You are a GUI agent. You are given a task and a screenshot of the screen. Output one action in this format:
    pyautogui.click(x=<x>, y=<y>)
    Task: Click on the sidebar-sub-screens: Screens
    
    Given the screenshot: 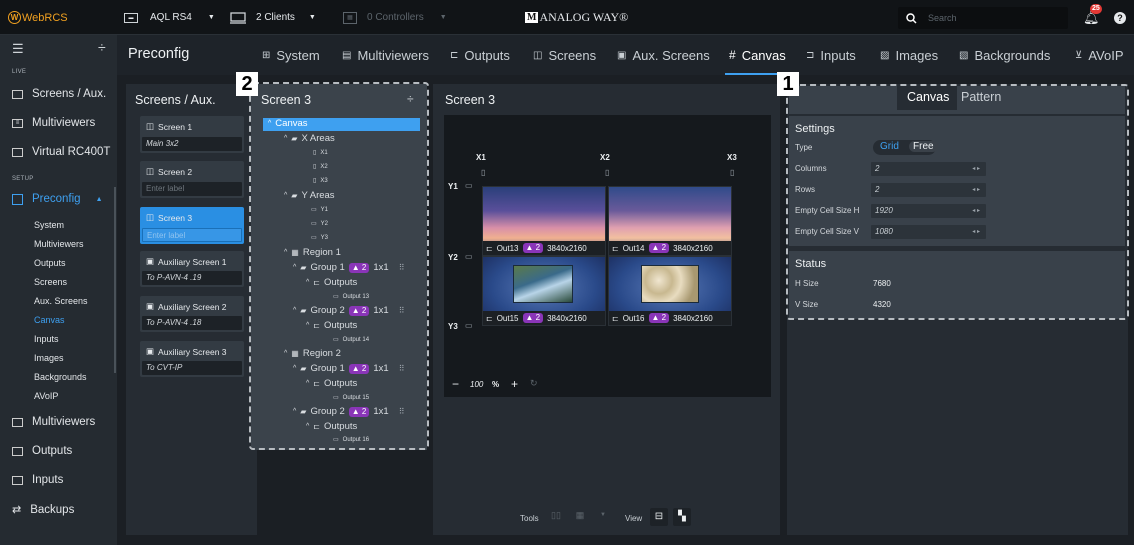 What is the action you would take?
    pyautogui.click(x=50, y=282)
    